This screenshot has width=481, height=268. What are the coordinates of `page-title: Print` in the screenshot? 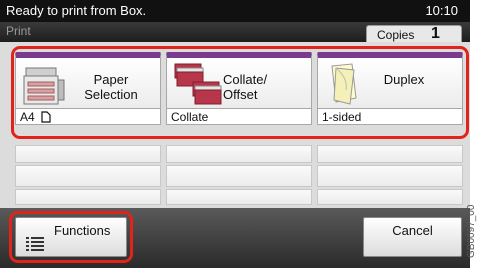 It's located at (18, 31).